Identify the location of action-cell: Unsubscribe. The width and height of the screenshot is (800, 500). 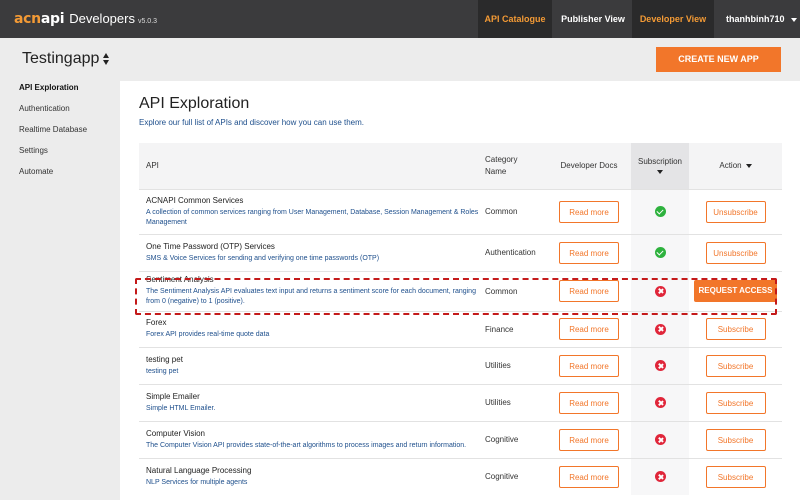
(735, 252).